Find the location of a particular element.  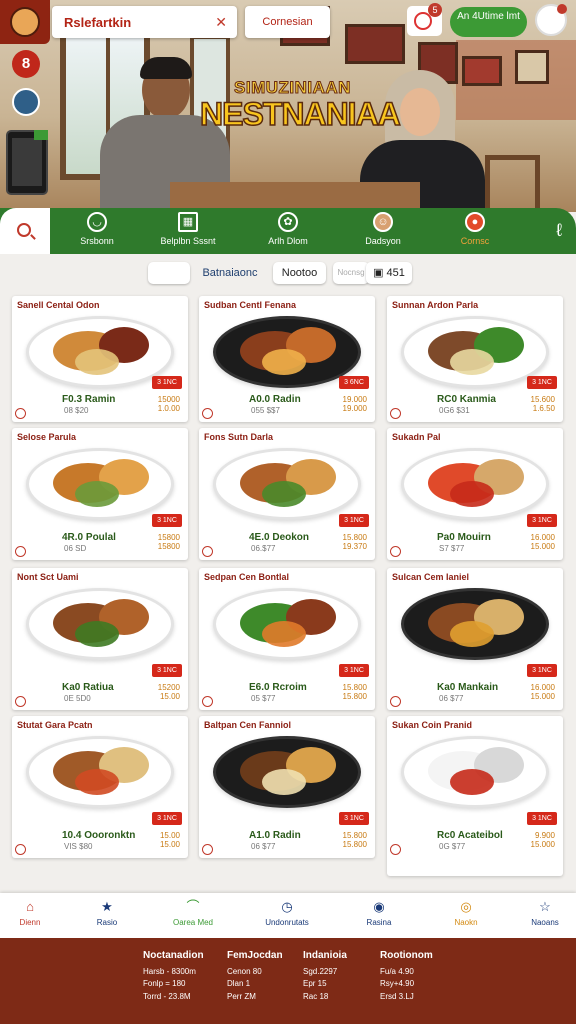

filter-chip: Nootoo is located at coordinates (299, 273).